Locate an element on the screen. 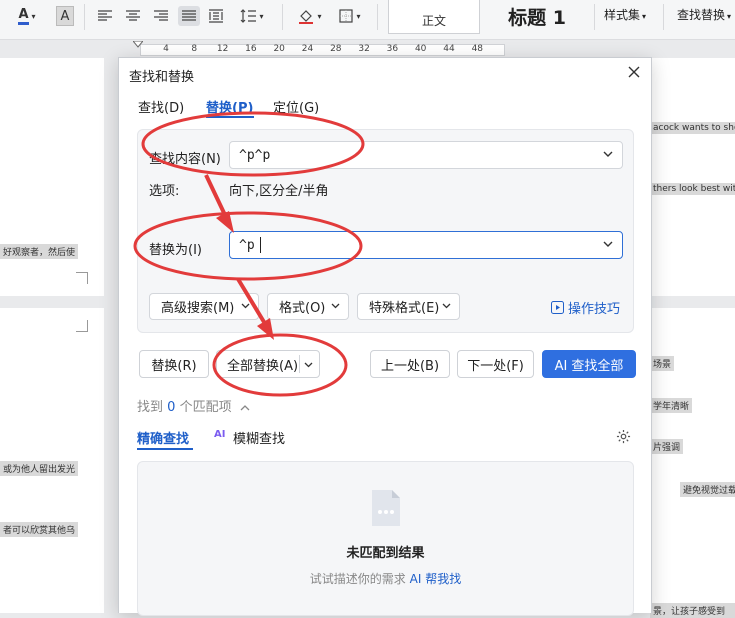  tab-find: 查找(D) is located at coordinates (161, 106).